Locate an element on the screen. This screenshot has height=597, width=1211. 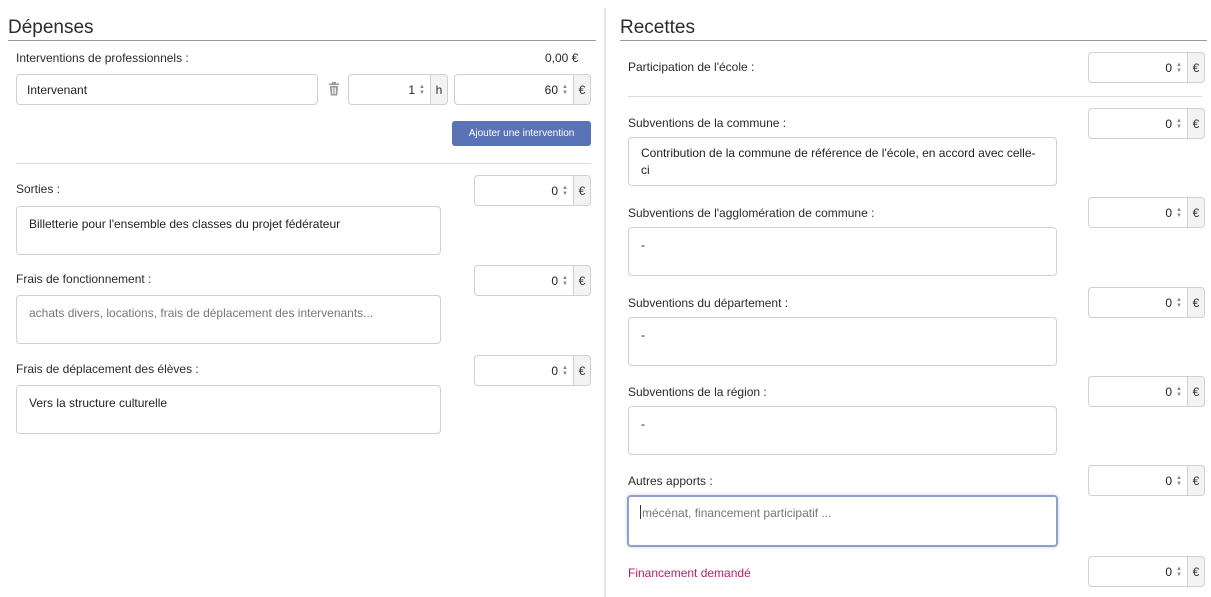
agglomeration-amount-input: 0 ▲ ▼ € is located at coordinates (1146, 212).